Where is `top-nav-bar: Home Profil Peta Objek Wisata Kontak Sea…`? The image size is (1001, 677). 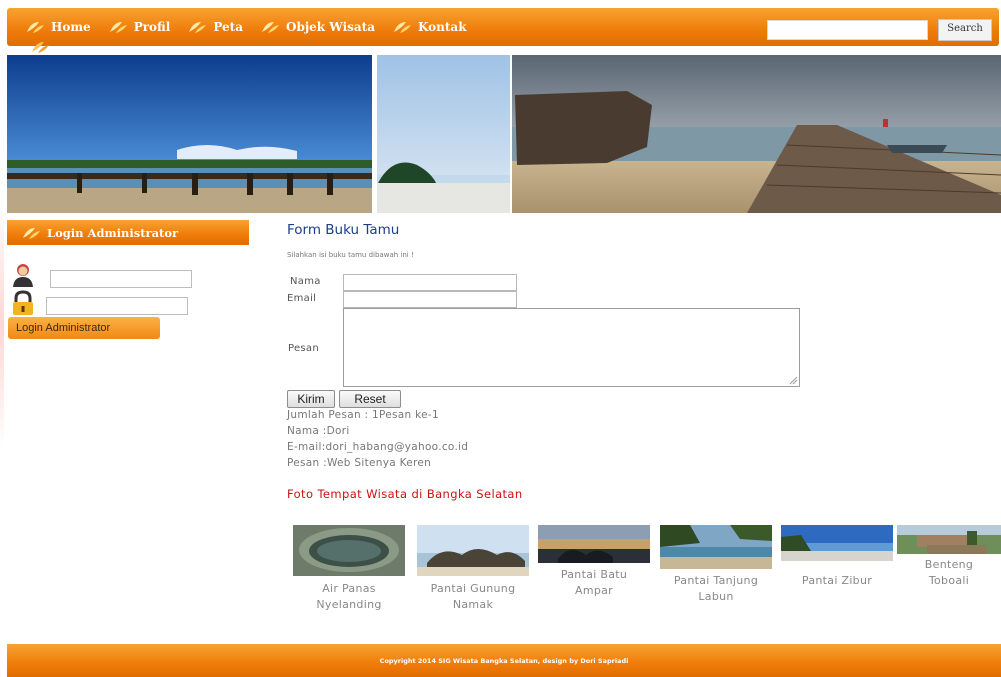 top-nav-bar: Home Profil Peta Objek Wisata Kontak Sea… is located at coordinates (503, 27).